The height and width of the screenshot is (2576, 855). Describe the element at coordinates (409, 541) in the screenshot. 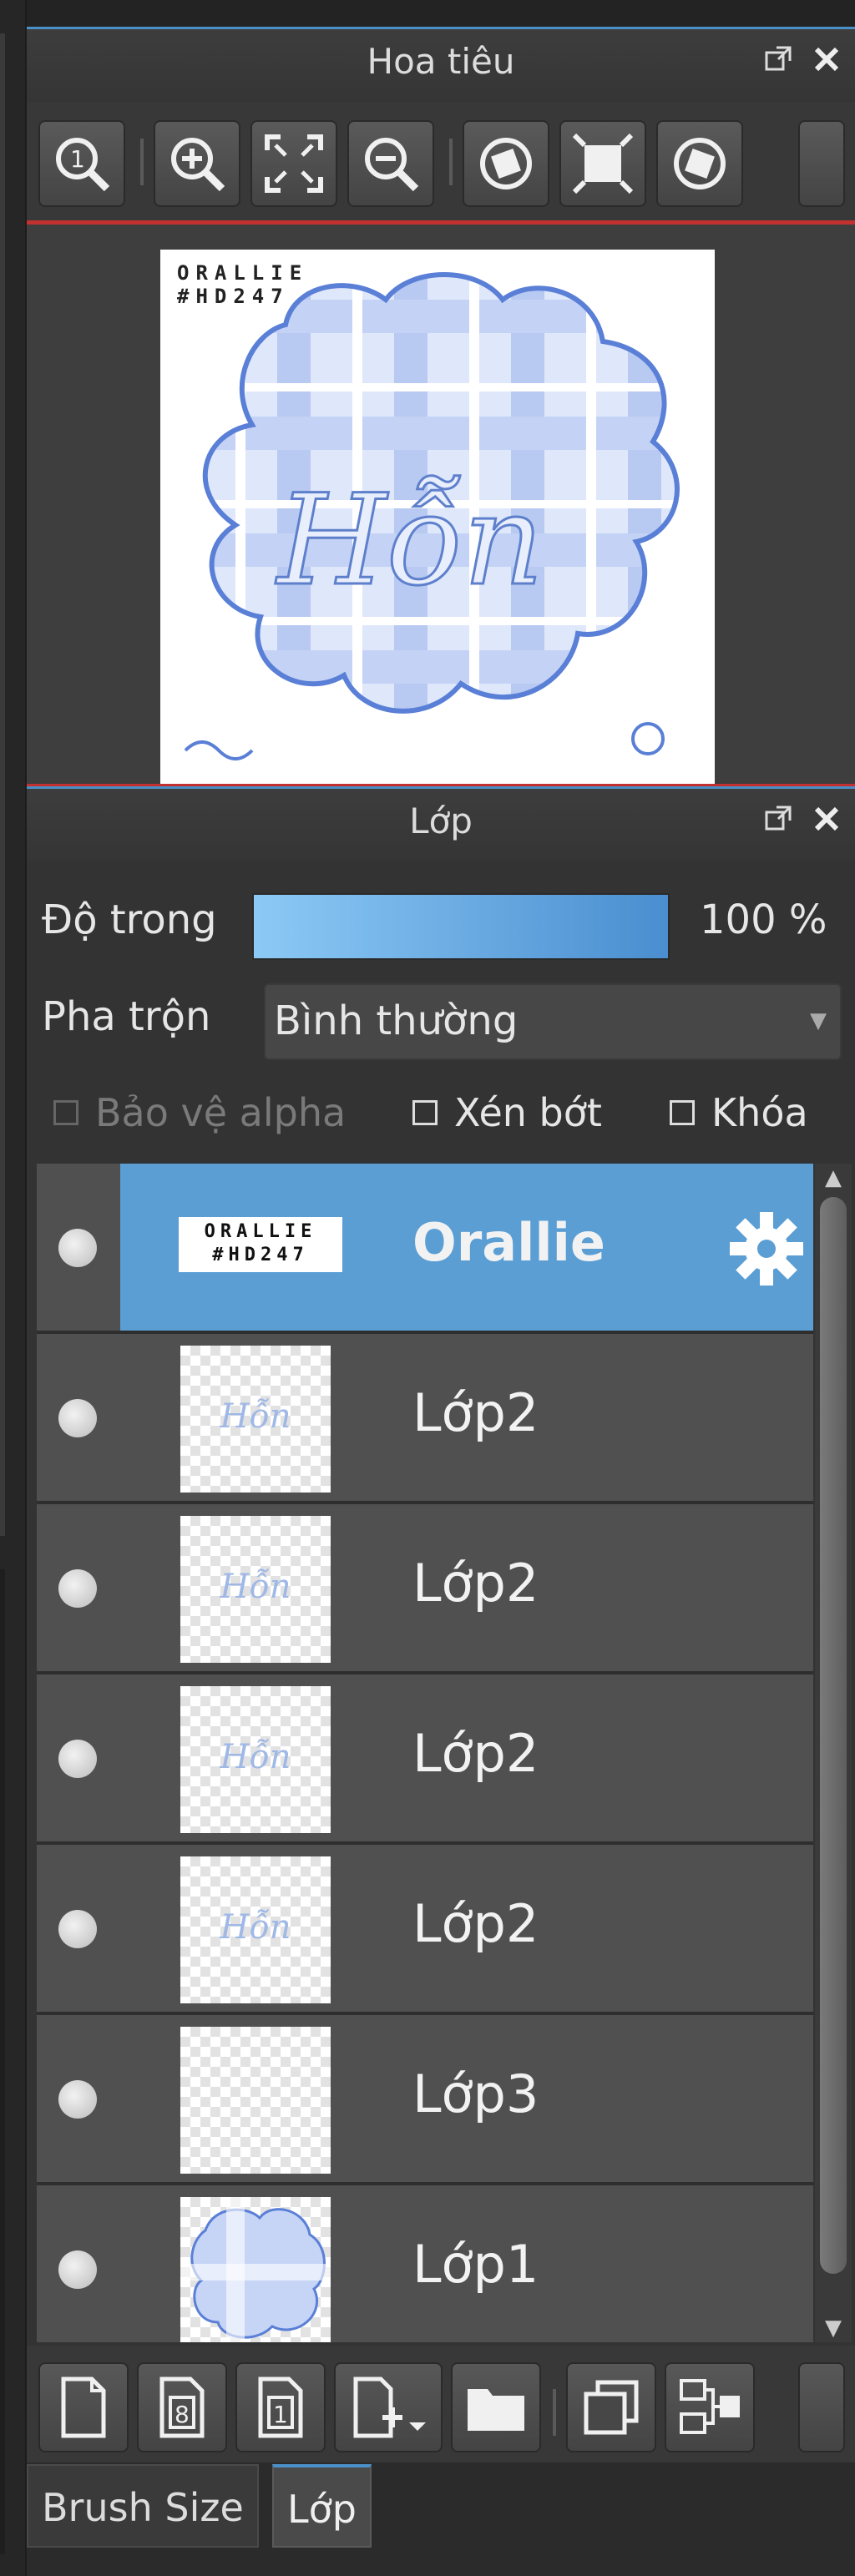

I see `canvas-title-text: Hỗn` at that location.